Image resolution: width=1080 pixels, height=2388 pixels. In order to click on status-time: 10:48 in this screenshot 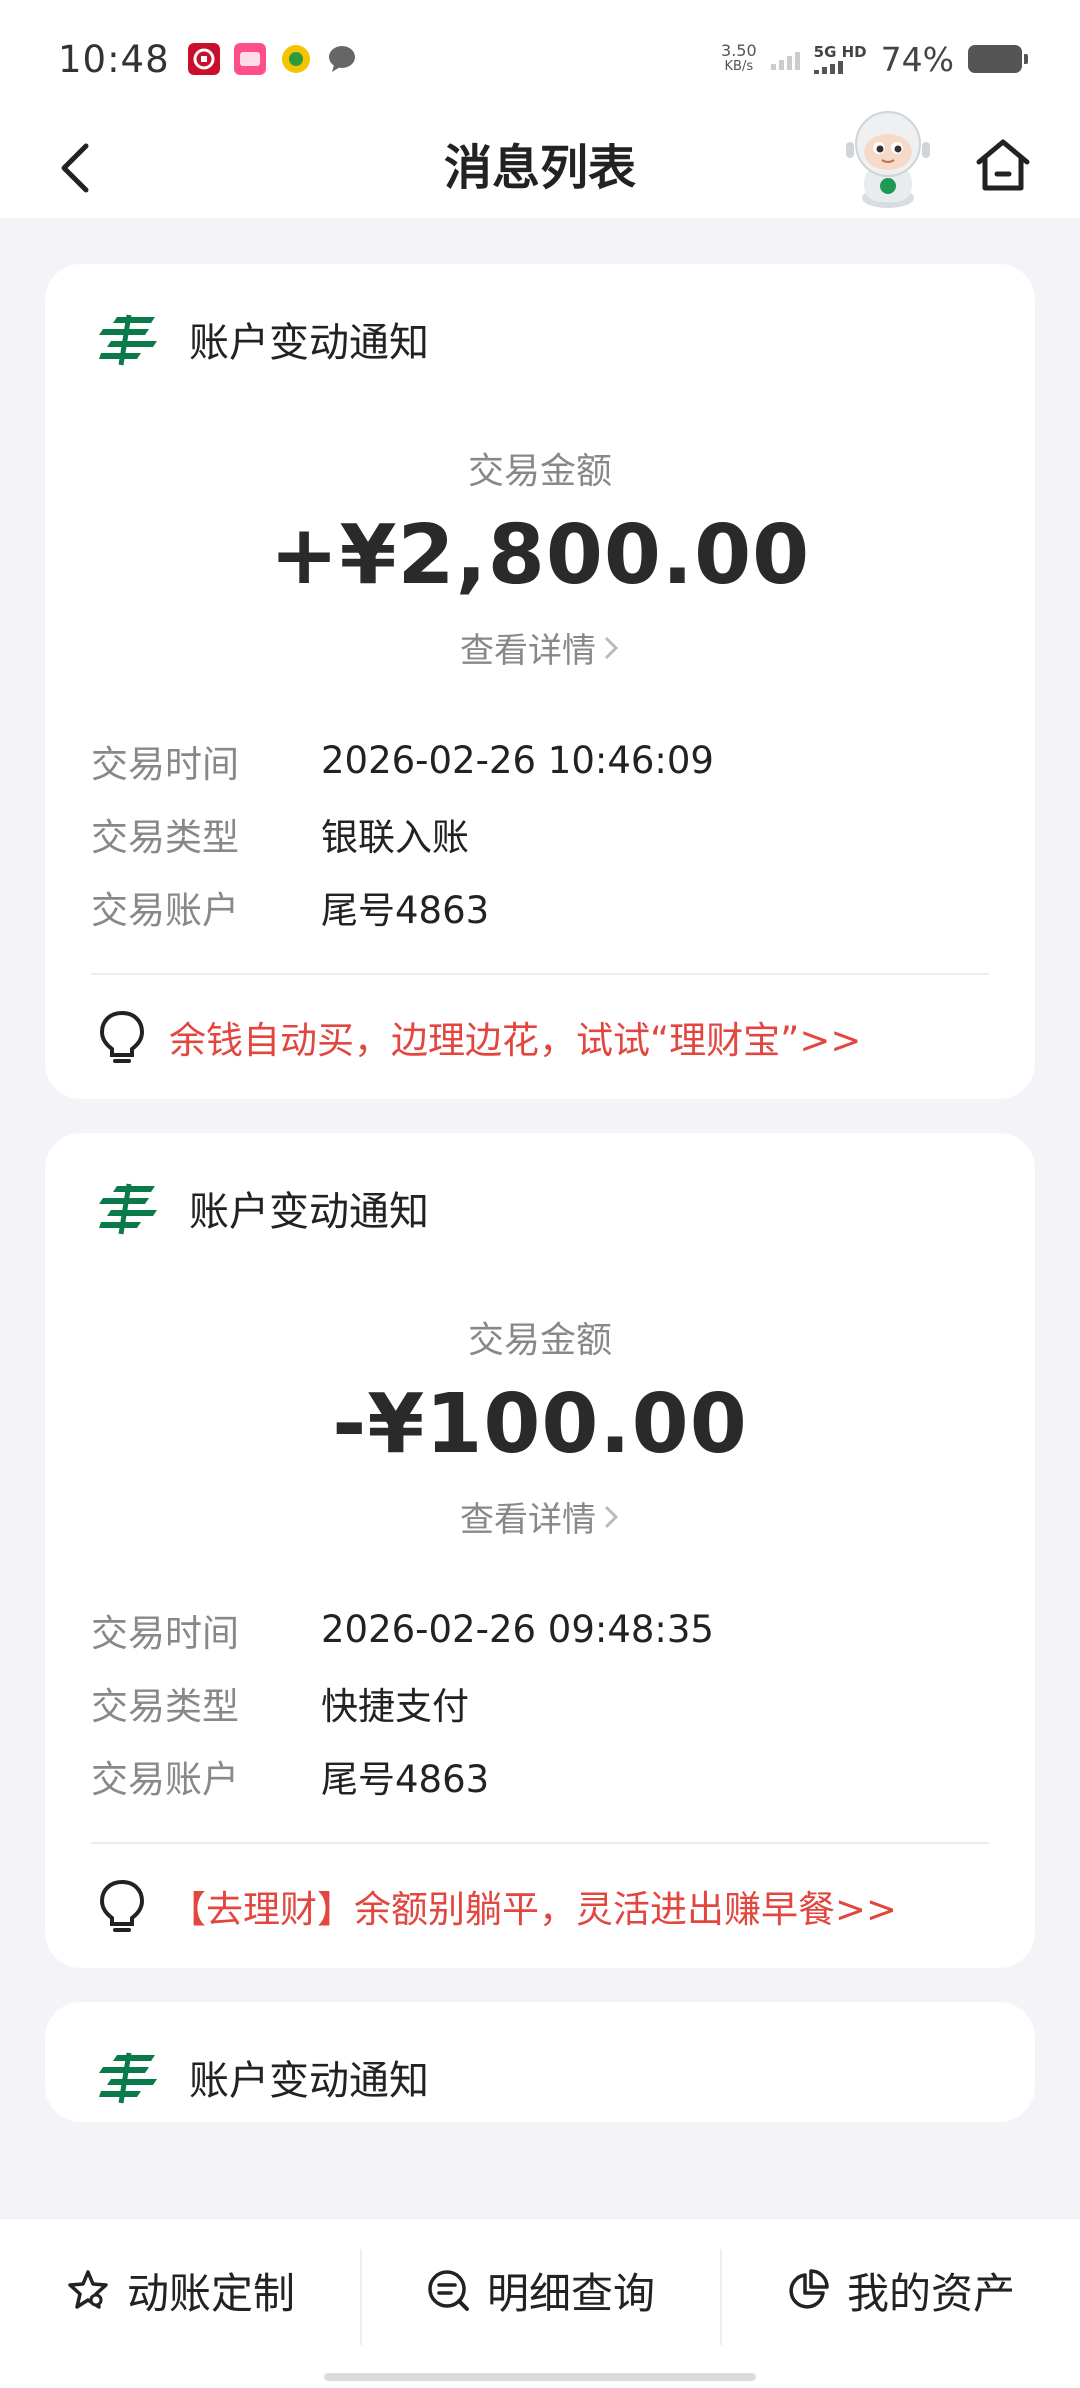, I will do `click(114, 59)`.